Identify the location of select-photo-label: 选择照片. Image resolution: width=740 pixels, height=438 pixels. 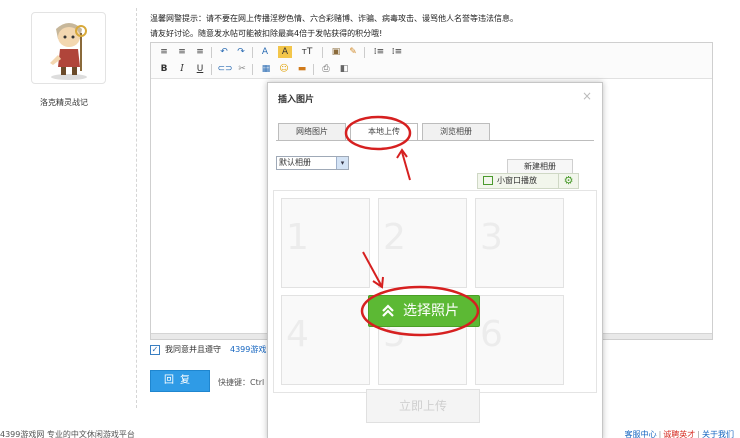
(431, 311).